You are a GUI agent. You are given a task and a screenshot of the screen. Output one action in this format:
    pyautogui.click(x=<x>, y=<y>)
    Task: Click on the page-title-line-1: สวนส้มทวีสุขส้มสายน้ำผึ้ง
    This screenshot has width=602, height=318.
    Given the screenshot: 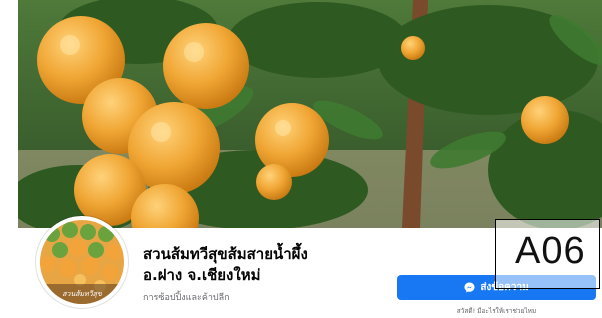 What is the action you would take?
    pyautogui.click(x=225, y=254)
    